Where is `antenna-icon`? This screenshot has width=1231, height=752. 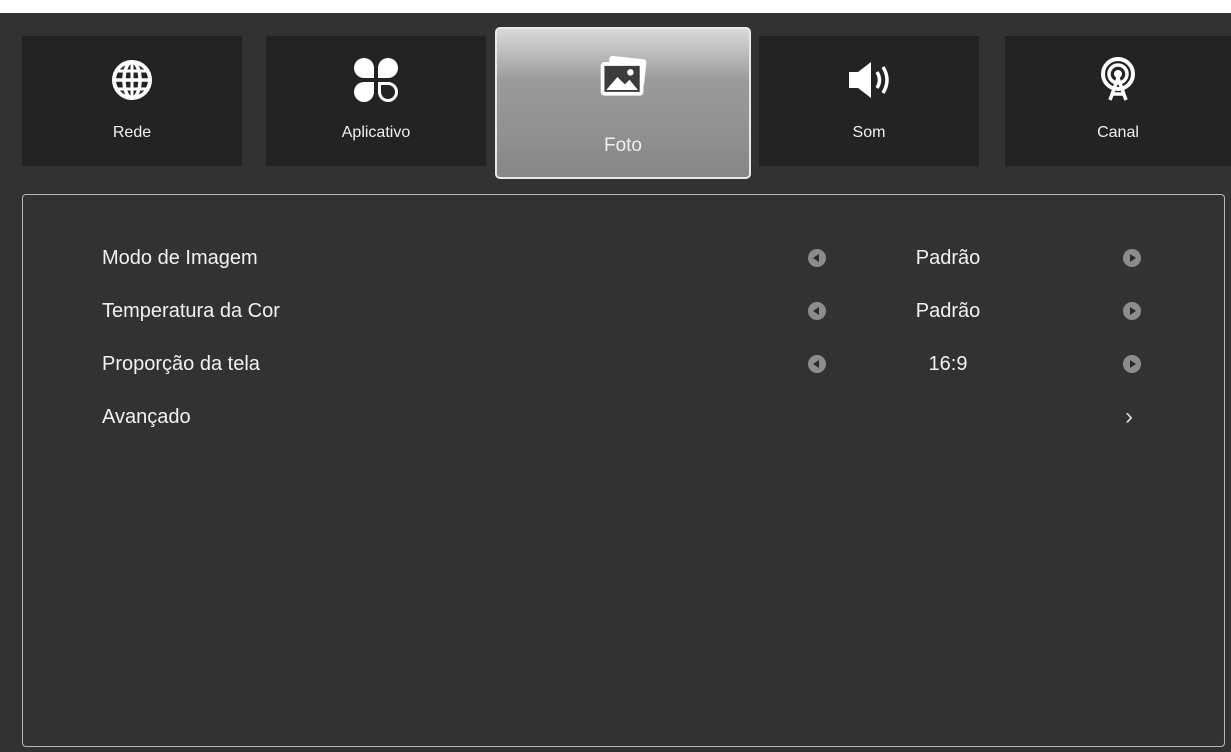 antenna-icon is located at coordinates (1118, 80).